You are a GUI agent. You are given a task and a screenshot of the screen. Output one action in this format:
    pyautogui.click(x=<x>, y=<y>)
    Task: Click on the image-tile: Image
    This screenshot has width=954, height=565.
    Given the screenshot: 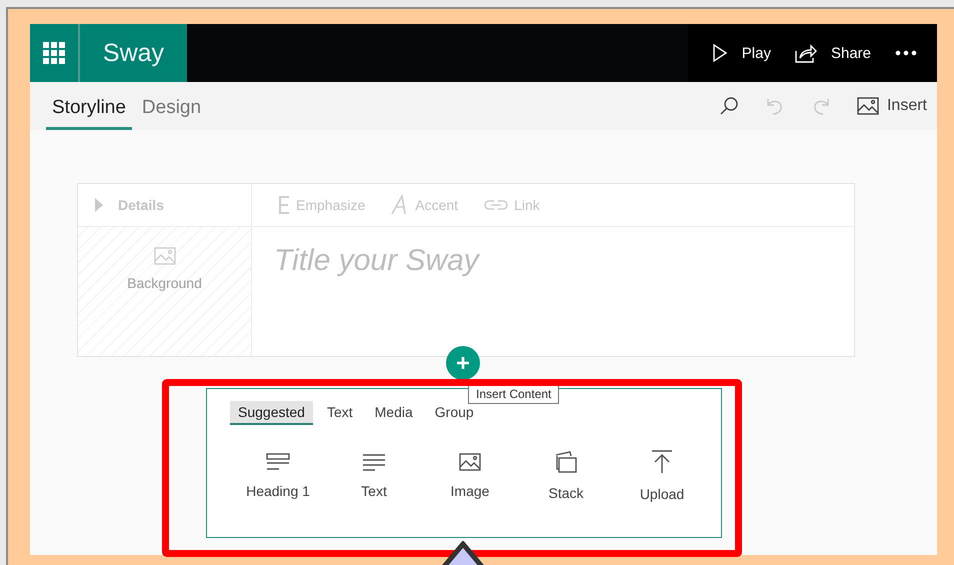 What is the action you would take?
    pyautogui.click(x=470, y=476)
    